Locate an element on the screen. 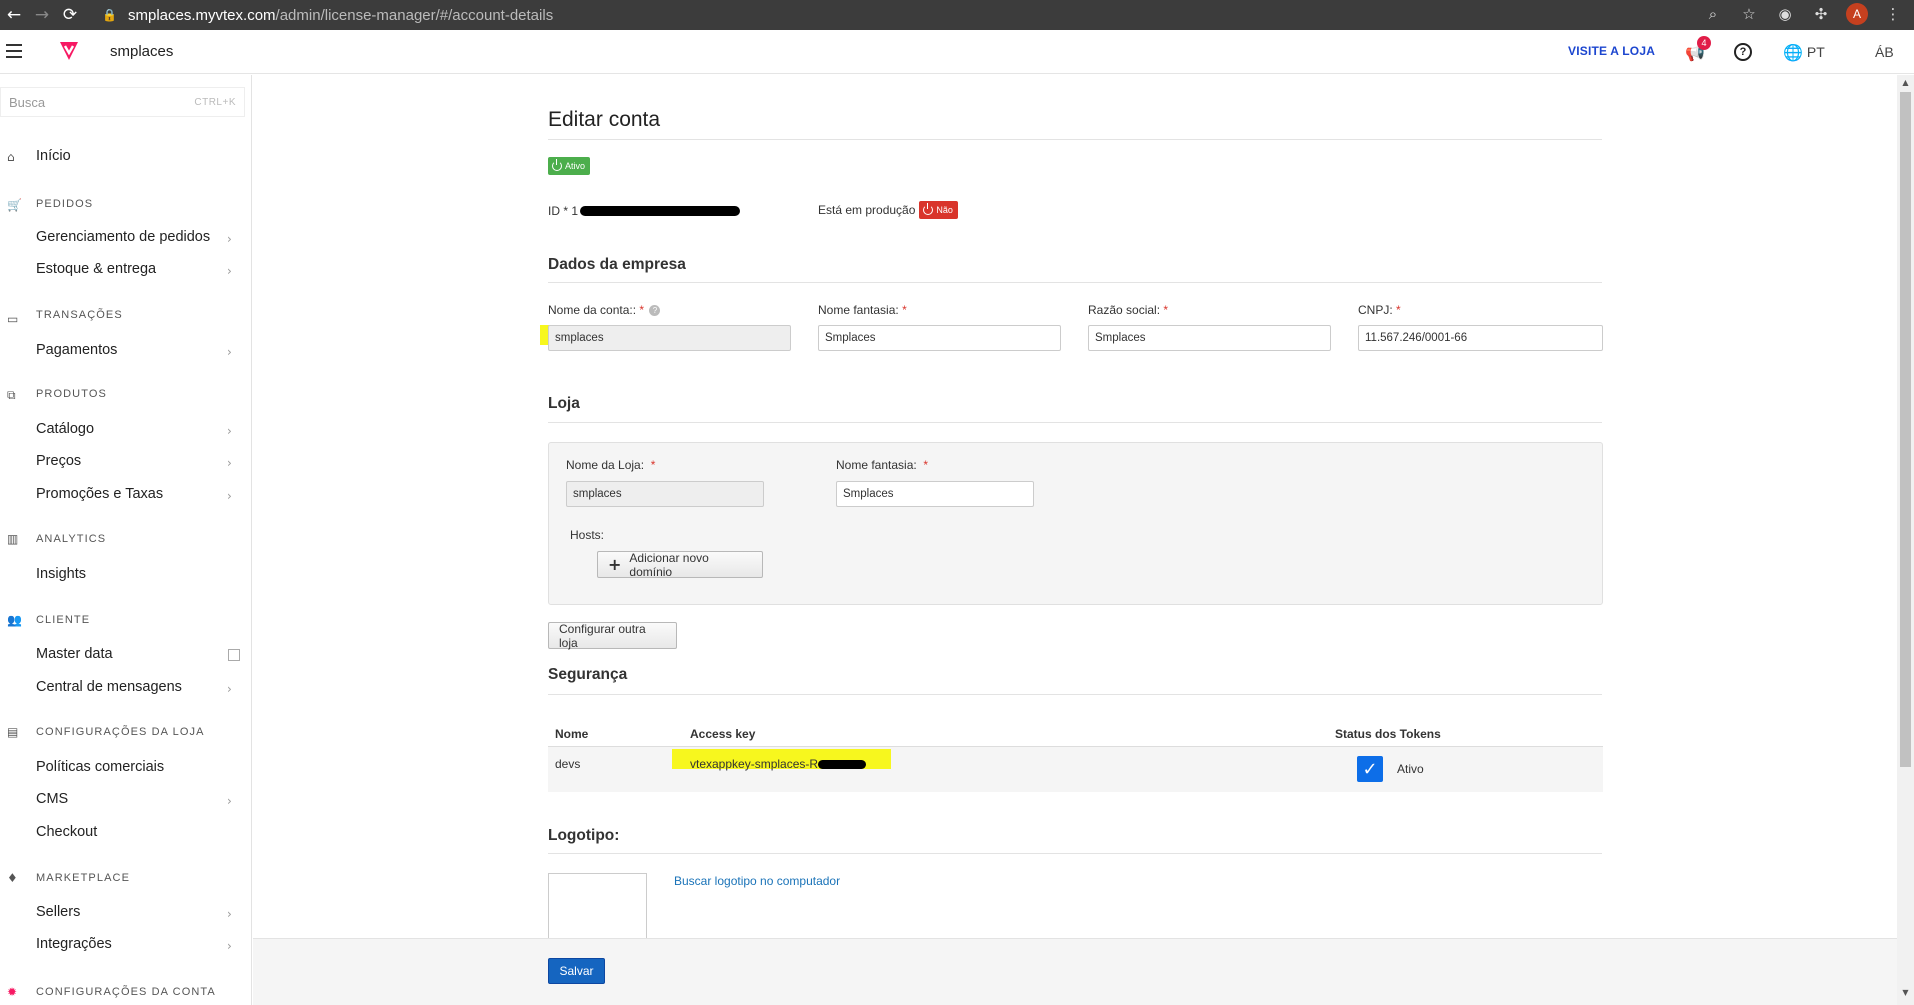 The image size is (1914, 1005). save-button: Salvar is located at coordinates (576, 971).